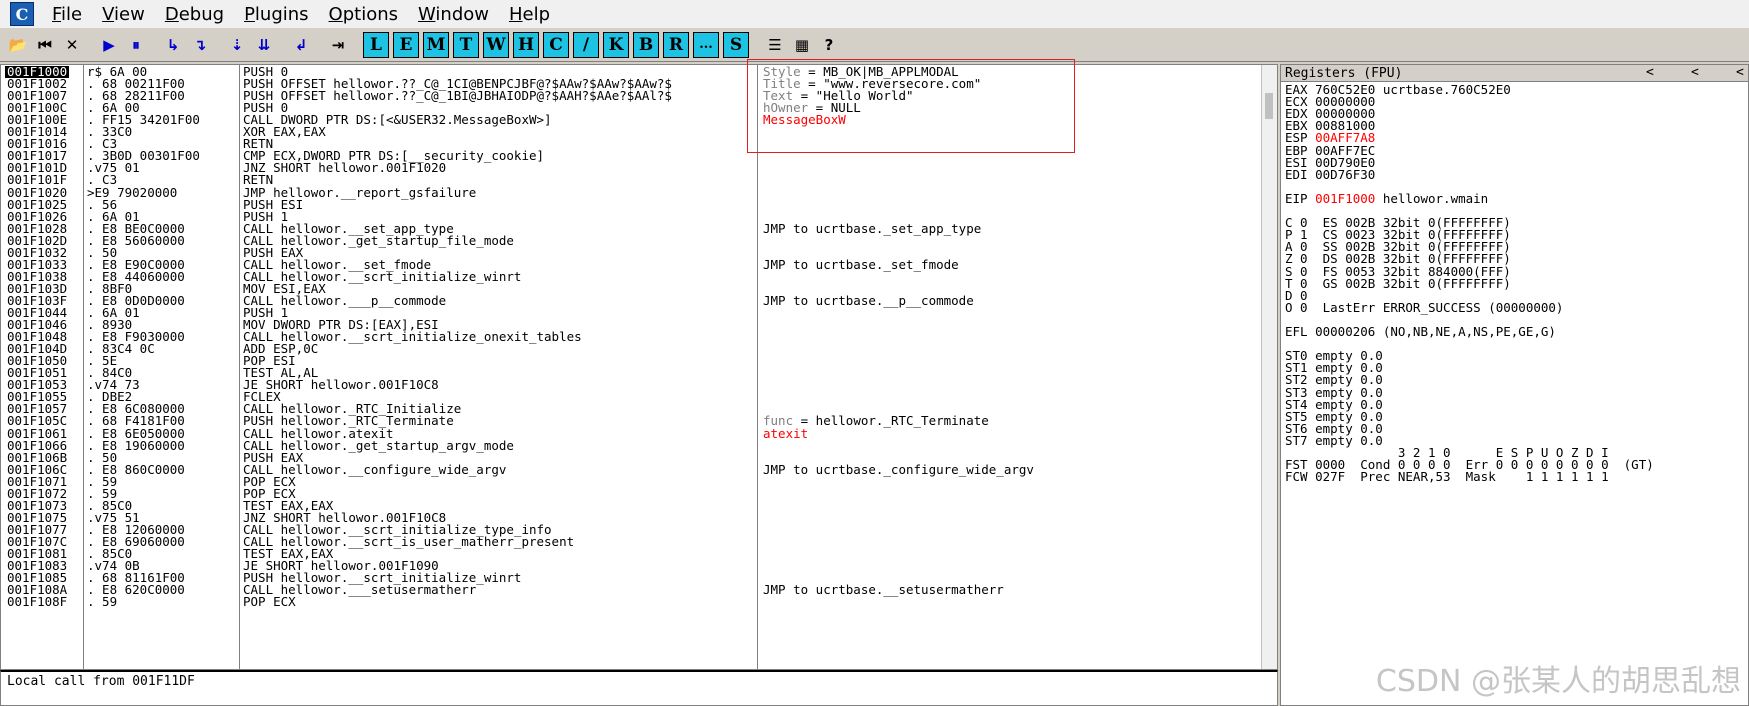 The height and width of the screenshot is (706, 1749). I want to click on menu-accelerator: D, so click(171, 14).